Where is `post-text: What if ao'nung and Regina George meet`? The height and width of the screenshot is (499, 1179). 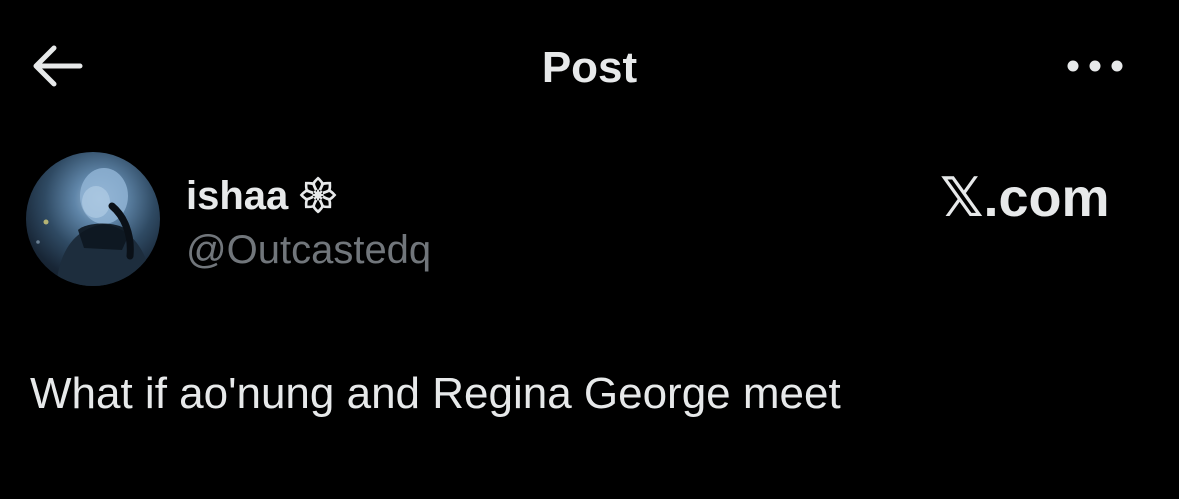 post-text: What if ao'nung and Regina George meet is located at coordinates (435, 393).